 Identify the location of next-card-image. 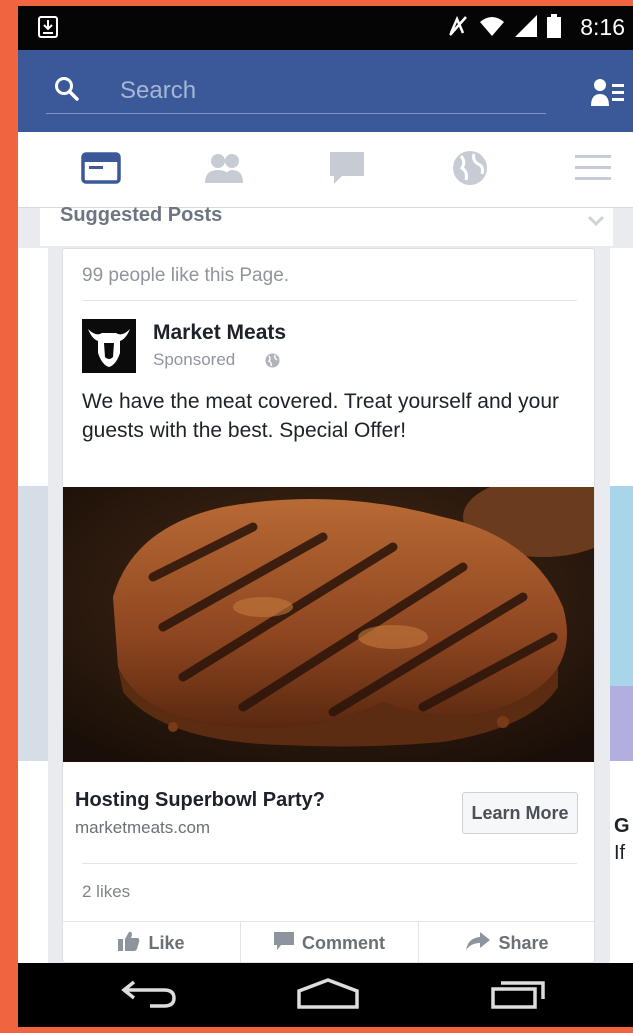
(621, 586).